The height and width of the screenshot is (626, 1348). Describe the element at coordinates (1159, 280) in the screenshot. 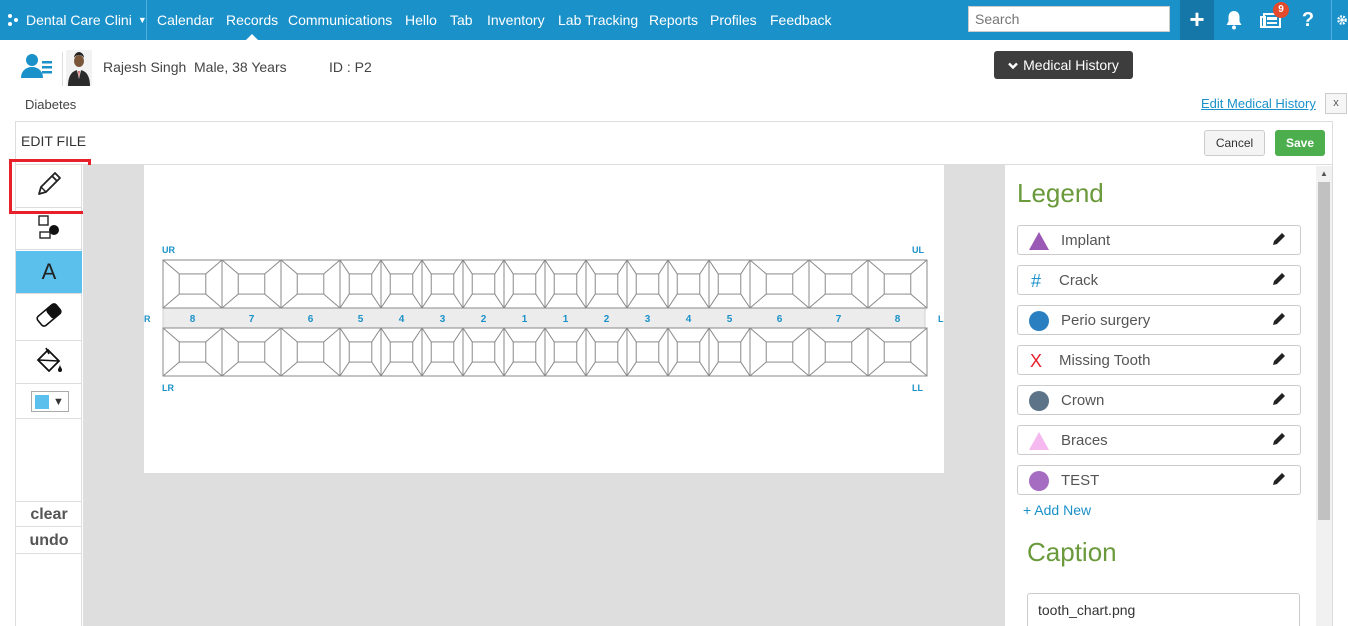

I see `legend-item-crack: # Crack` at that location.